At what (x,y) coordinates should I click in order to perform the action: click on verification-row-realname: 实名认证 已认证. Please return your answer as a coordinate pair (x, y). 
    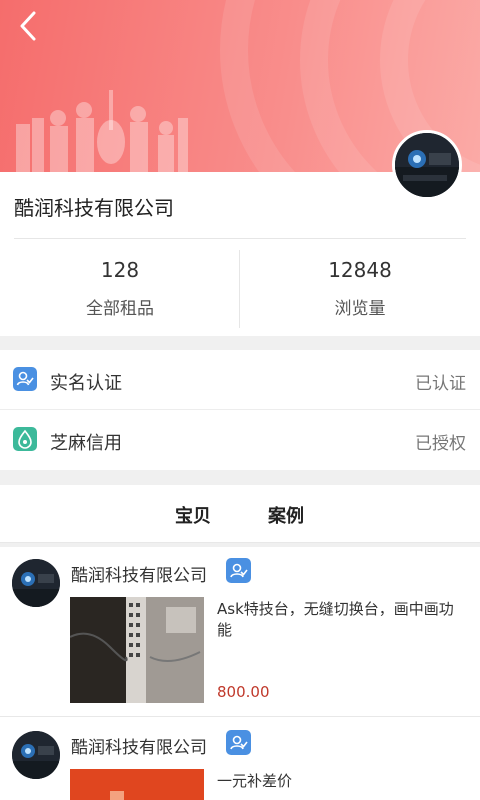
    Looking at the image, I should click on (240, 380).